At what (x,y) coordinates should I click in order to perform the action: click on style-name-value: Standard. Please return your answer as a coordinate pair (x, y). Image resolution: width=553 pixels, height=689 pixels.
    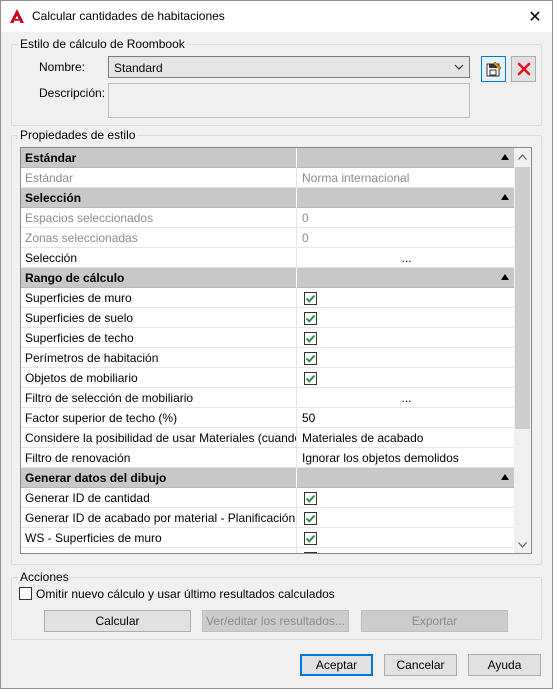
    Looking at the image, I should click on (138, 68).